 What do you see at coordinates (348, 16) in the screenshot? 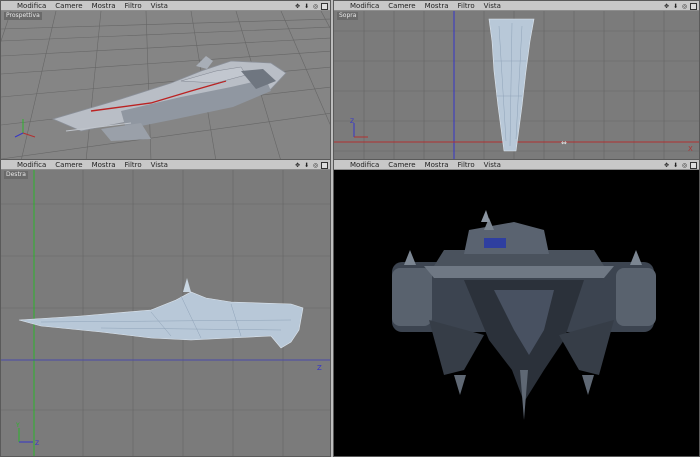
I see `viewport-label: Sopra` at bounding box center [348, 16].